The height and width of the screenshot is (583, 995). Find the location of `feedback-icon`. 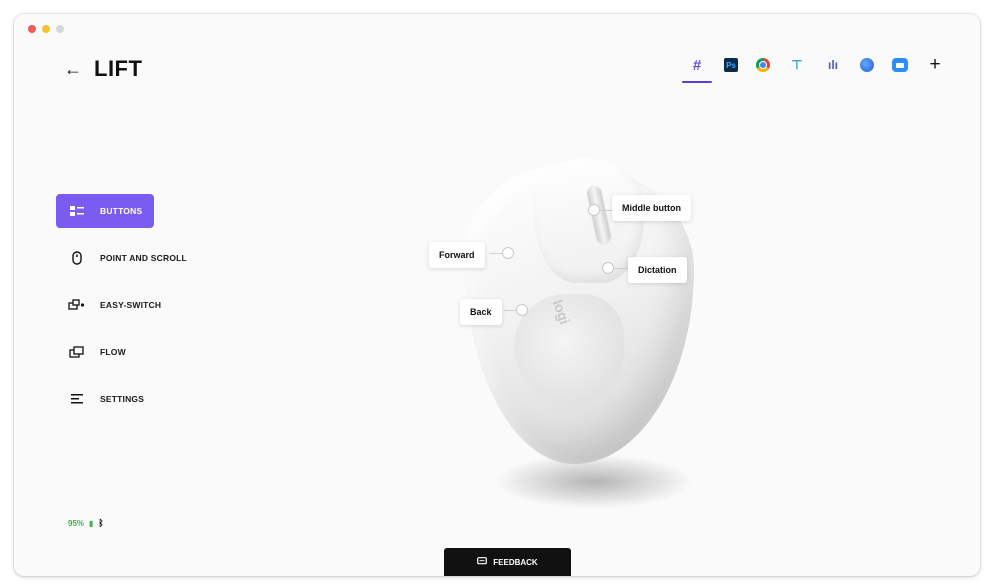

feedback-icon is located at coordinates (482, 562).